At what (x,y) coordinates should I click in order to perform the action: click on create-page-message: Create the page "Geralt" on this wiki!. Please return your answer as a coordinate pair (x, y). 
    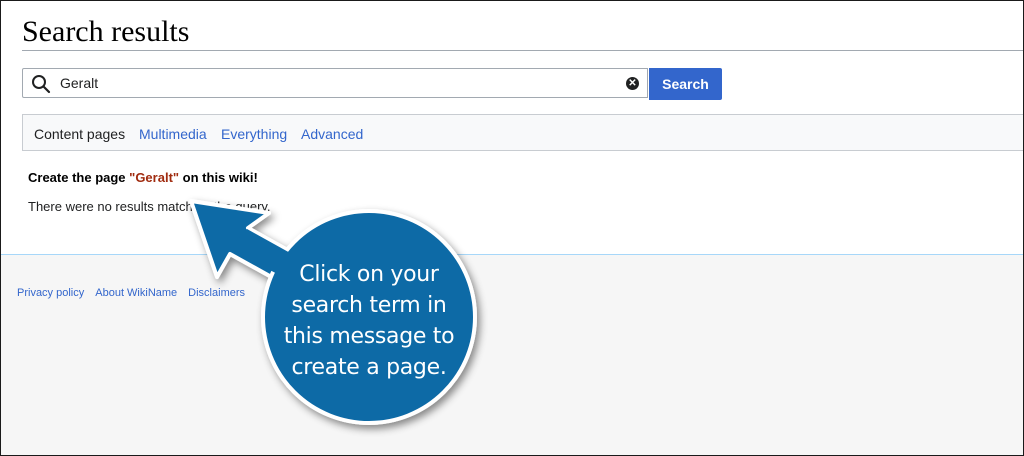
    Looking at the image, I should click on (143, 177).